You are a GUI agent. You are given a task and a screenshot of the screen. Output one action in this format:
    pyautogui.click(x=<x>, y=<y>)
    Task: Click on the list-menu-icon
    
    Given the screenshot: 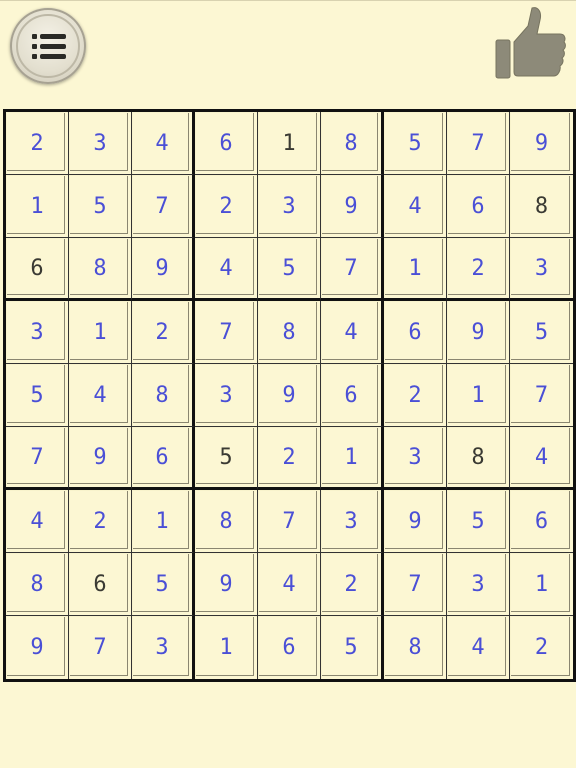 What is the action you would take?
    pyautogui.click(x=49, y=46)
    